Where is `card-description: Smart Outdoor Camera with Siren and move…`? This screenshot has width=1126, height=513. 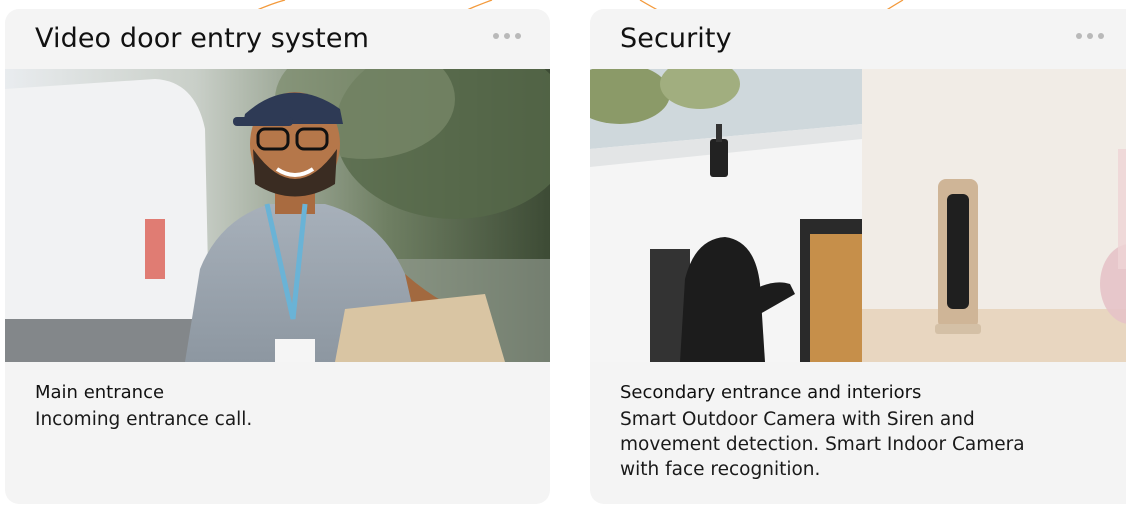 card-description: Smart Outdoor Camera with Siren and move… is located at coordinates (822, 444).